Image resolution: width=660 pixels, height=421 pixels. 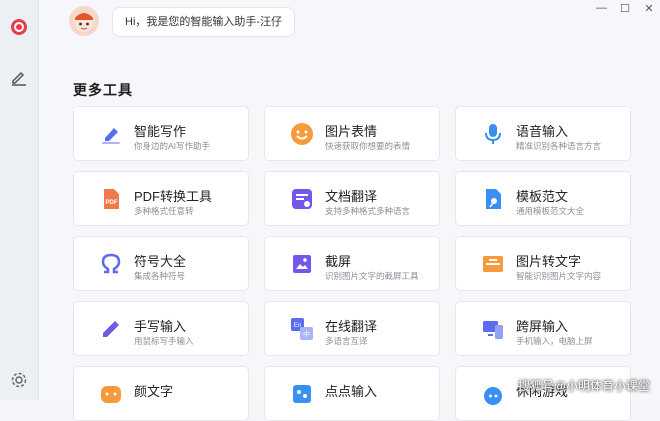 What do you see at coordinates (368, 211) in the screenshot?
I see `tool-description: 支持多种格式多种语言` at bounding box center [368, 211].